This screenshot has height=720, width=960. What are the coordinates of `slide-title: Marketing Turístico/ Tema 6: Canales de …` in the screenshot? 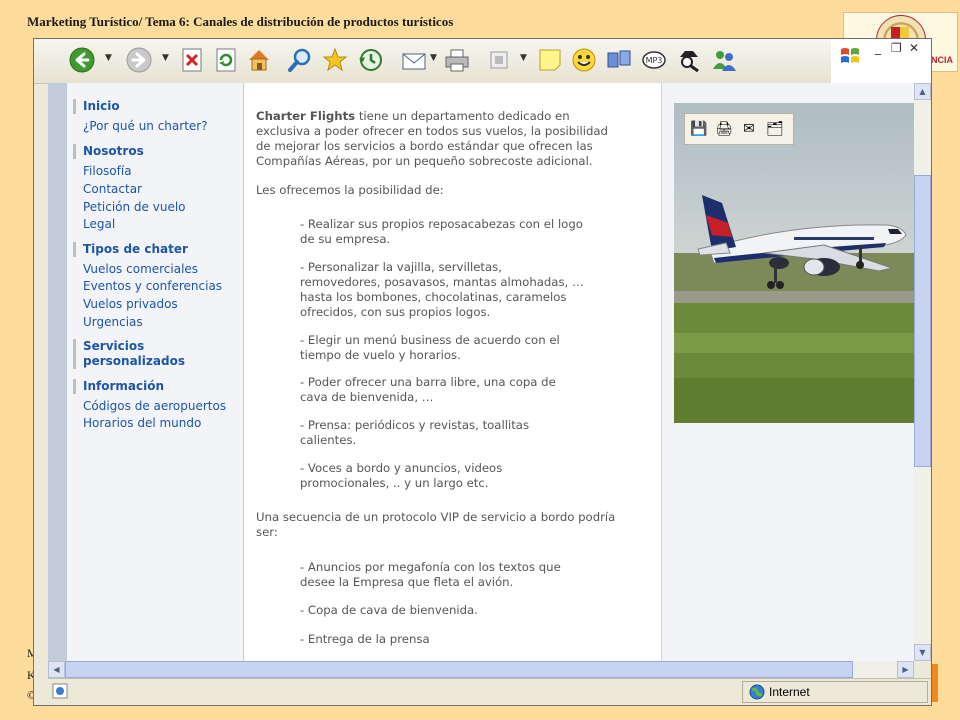 It's located at (240, 21).